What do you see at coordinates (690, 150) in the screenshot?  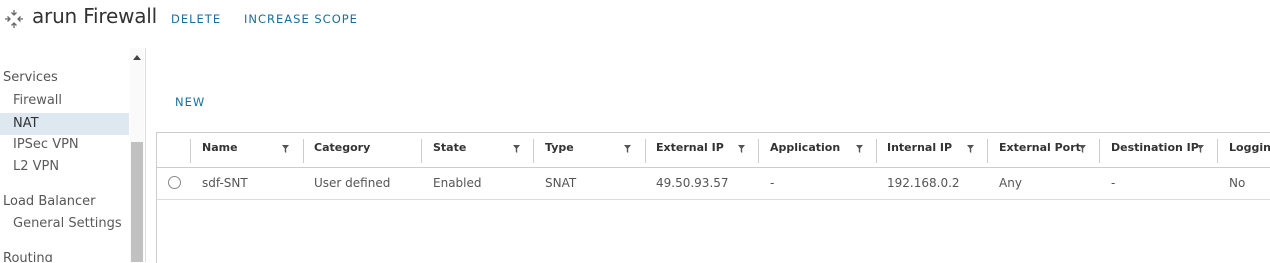 I see `column-header-external-ip: External IP` at bounding box center [690, 150].